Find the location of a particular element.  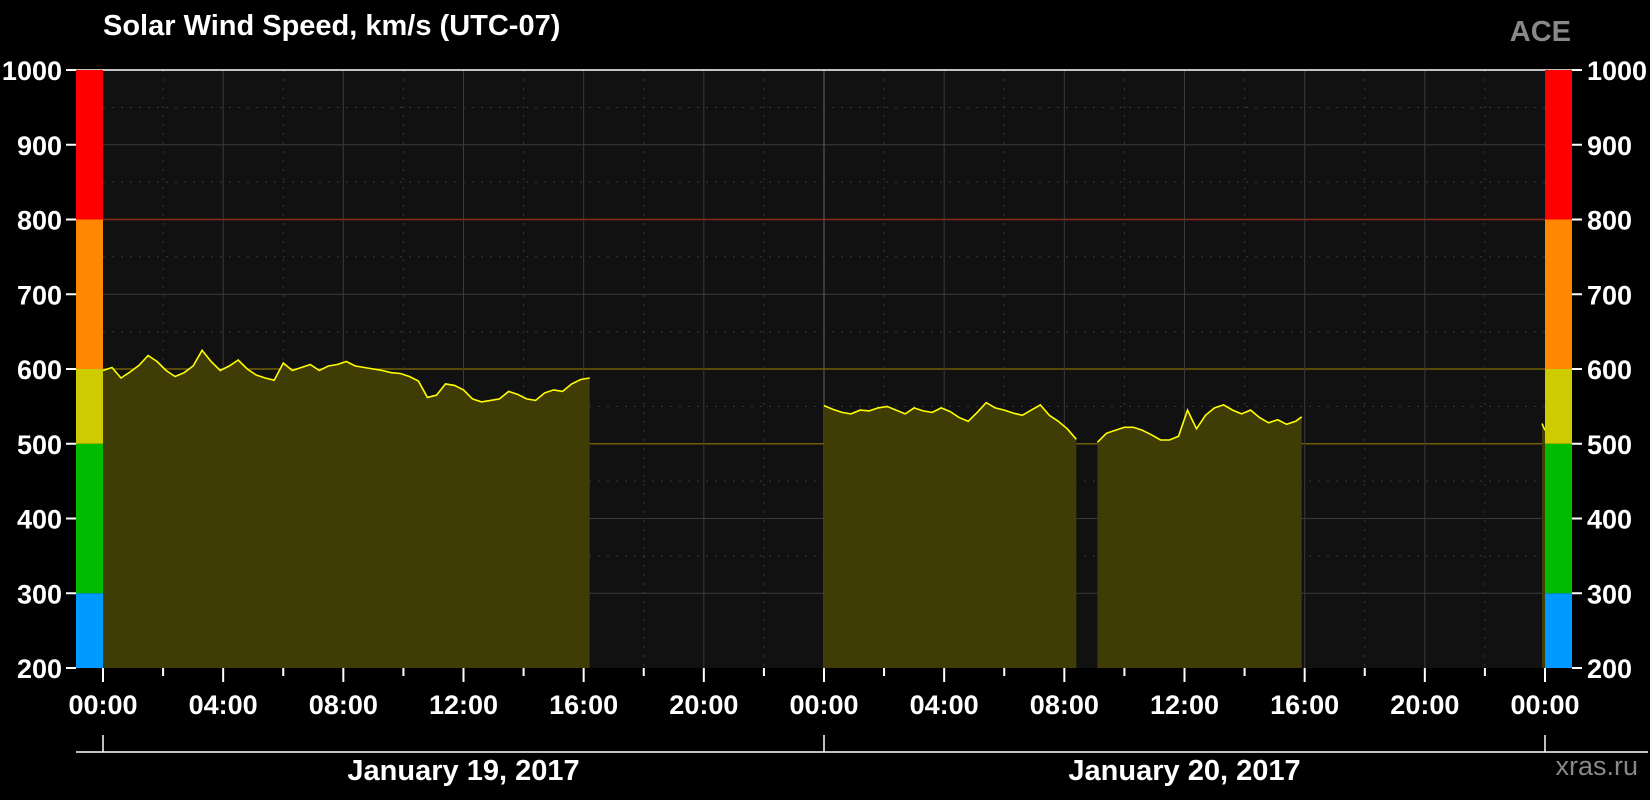

y-tick-label-right: 200 is located at coordinates (1609, 669).